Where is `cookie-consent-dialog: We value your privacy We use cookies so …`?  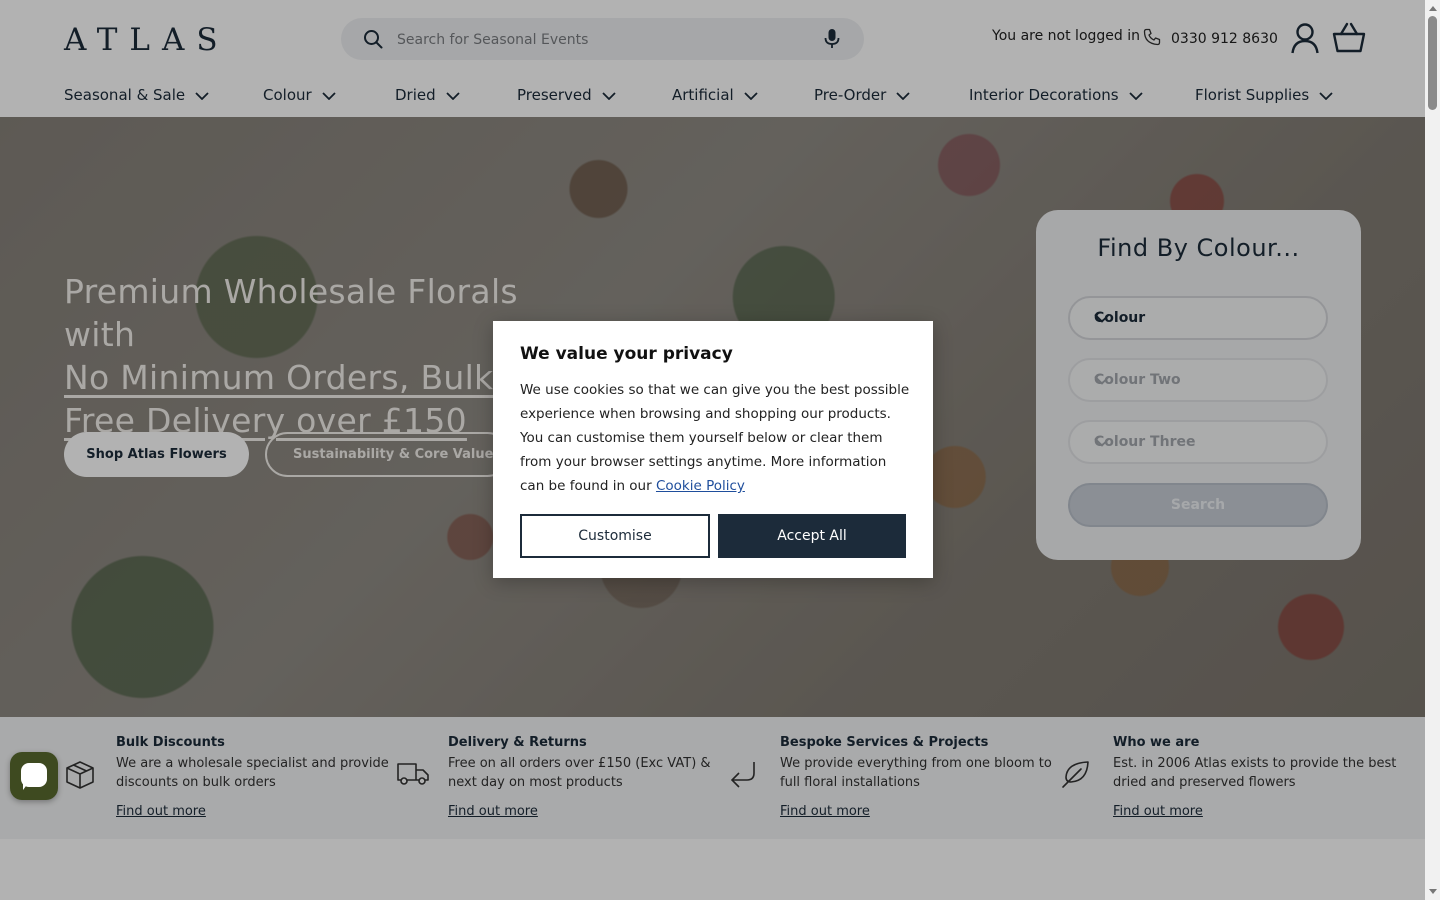
cookie-consent-dialog: We value your privacy We use cookies so … is located at coordinates (713, 449).